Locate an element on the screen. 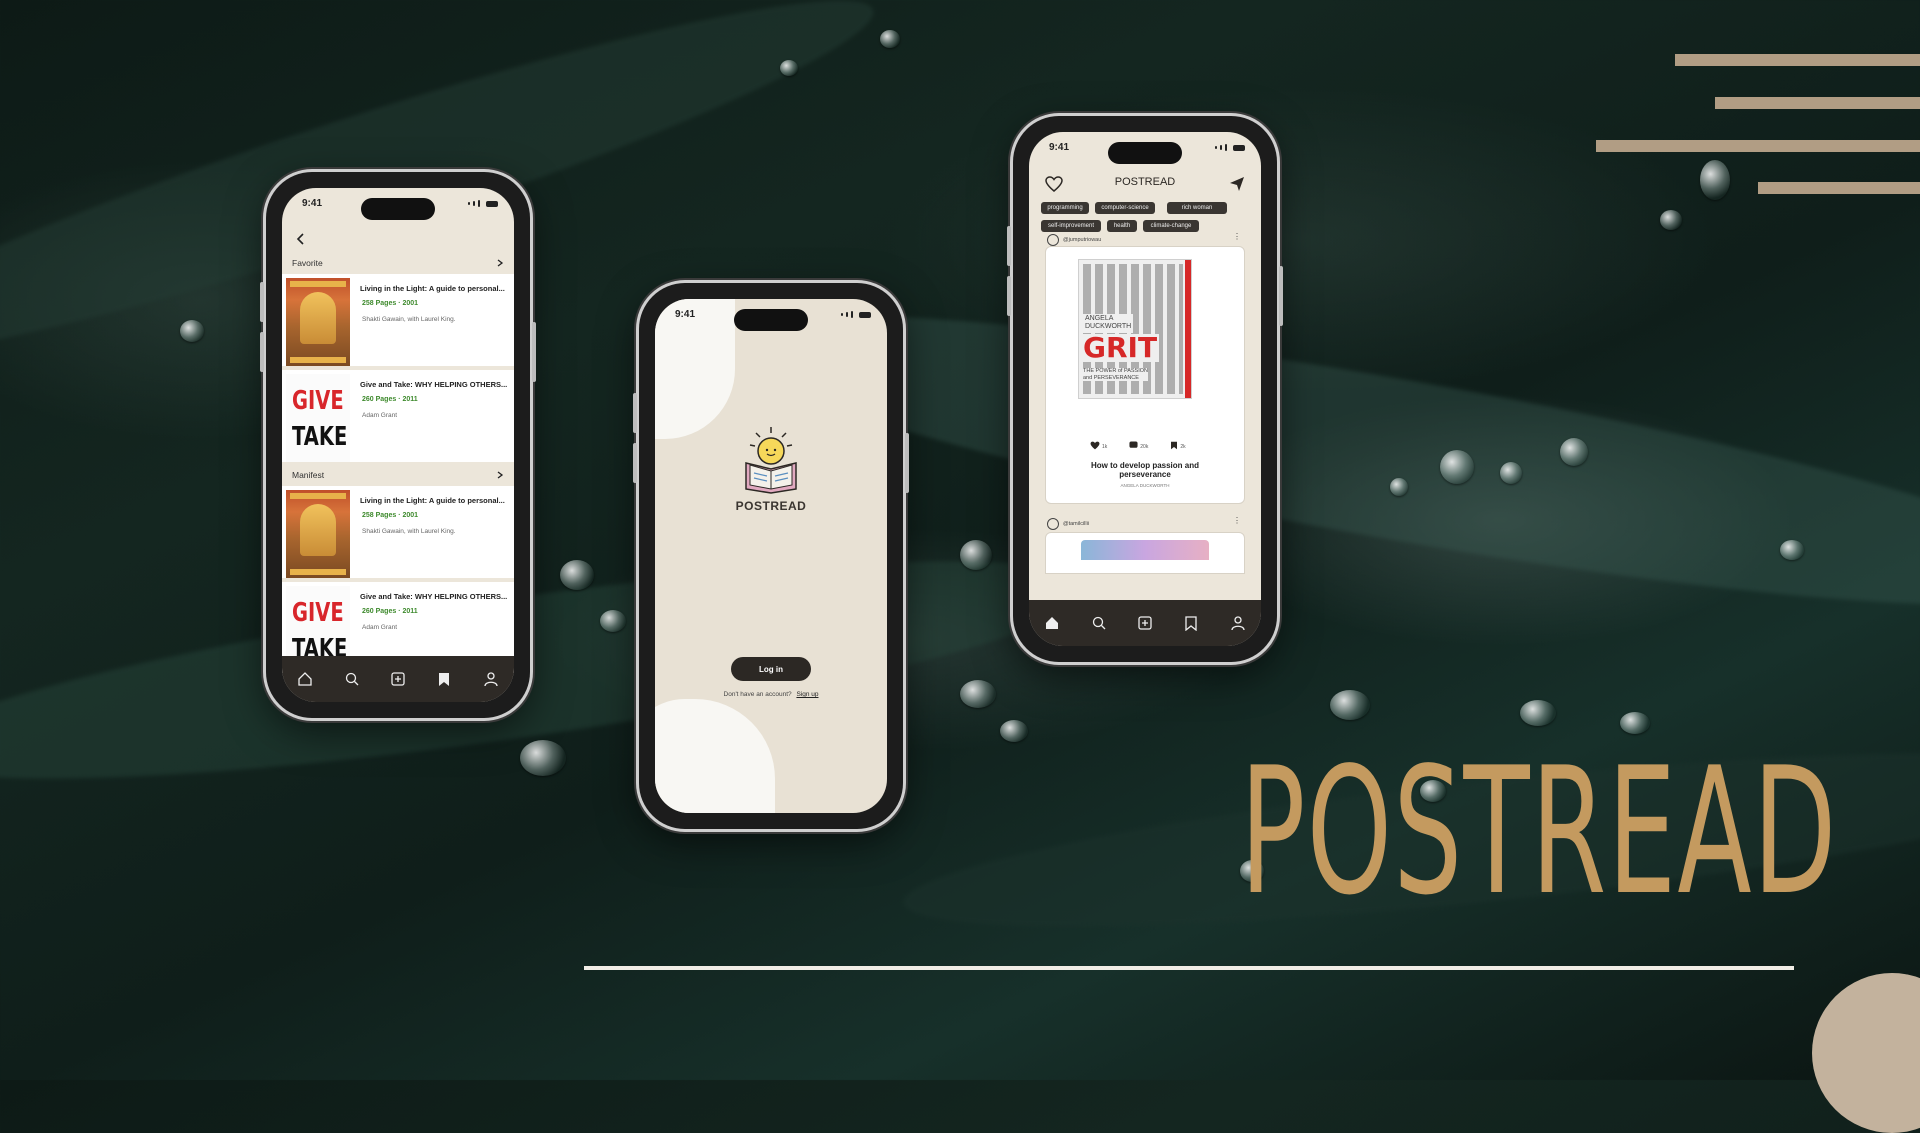 The height and width of the screenshot is (1133, 1920). feed-title: POSTREAD is located at coordinates (1145, 182).